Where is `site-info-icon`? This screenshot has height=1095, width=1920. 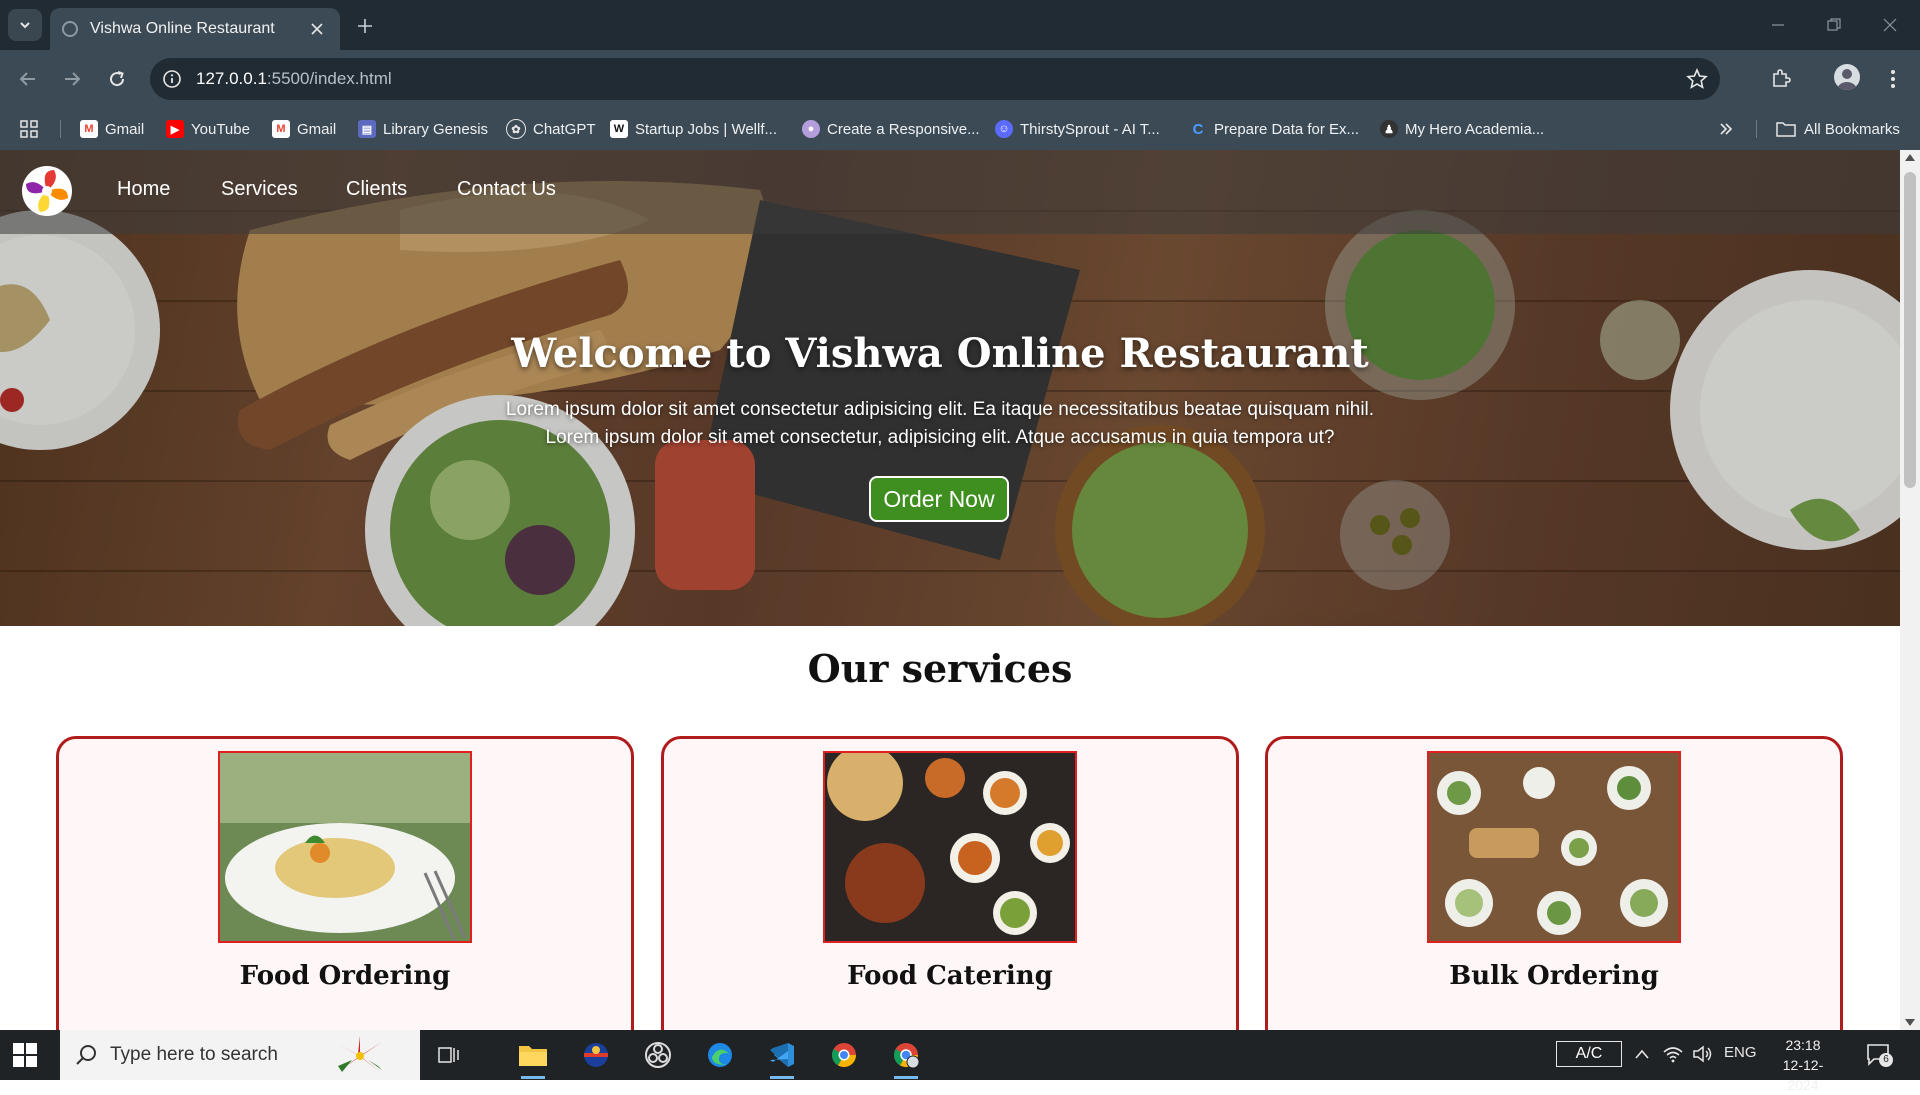 site-info-icon is located at coordinates (172, 79).